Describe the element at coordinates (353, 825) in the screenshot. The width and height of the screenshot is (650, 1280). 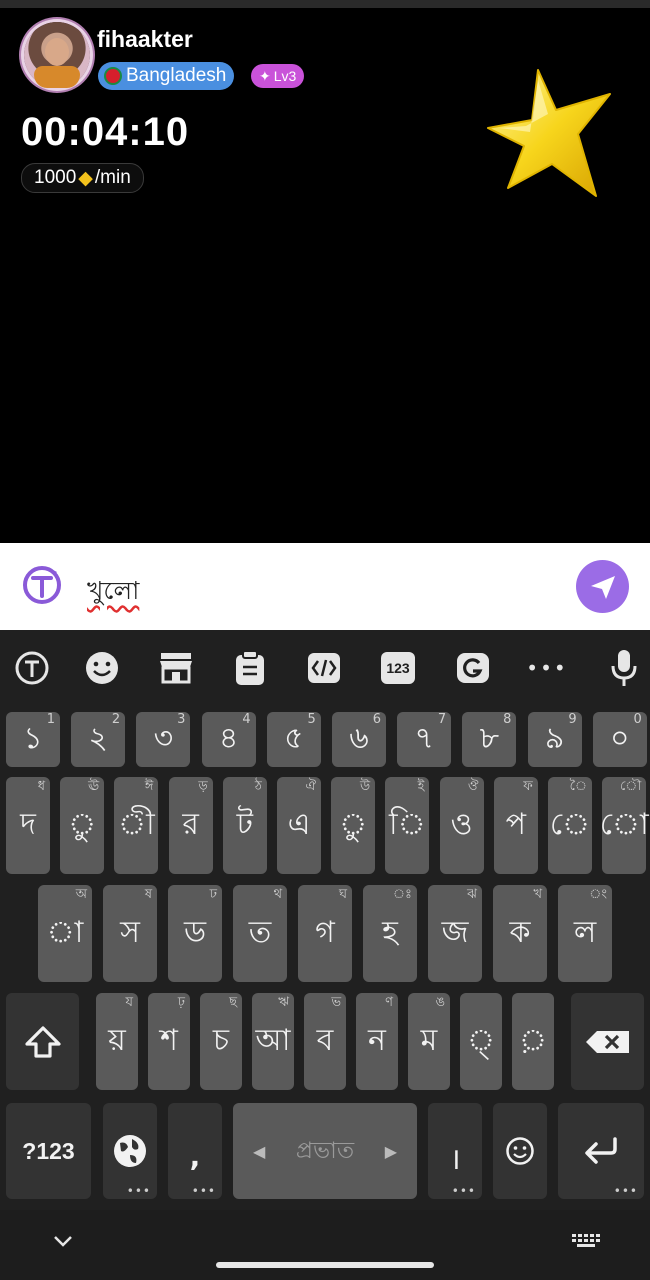
I see `key-letter: উু` at that location.